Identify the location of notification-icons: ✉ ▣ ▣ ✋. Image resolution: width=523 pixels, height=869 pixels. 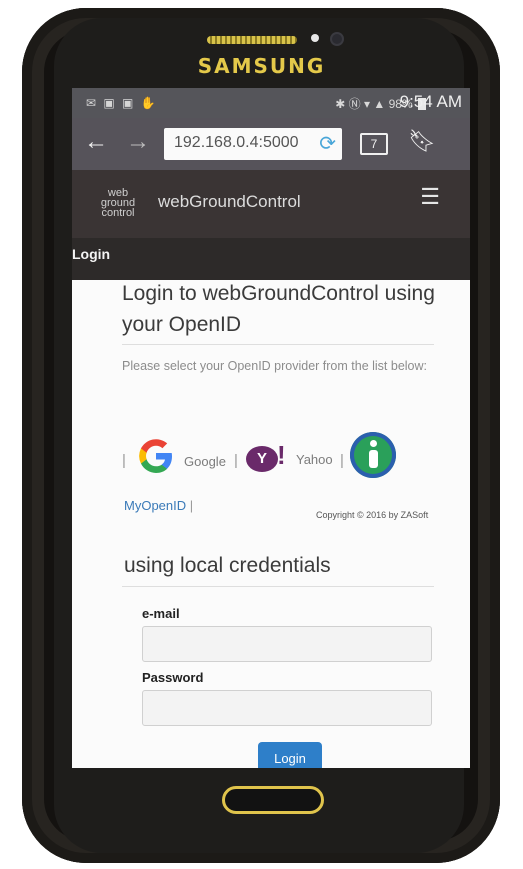
(122, 103).